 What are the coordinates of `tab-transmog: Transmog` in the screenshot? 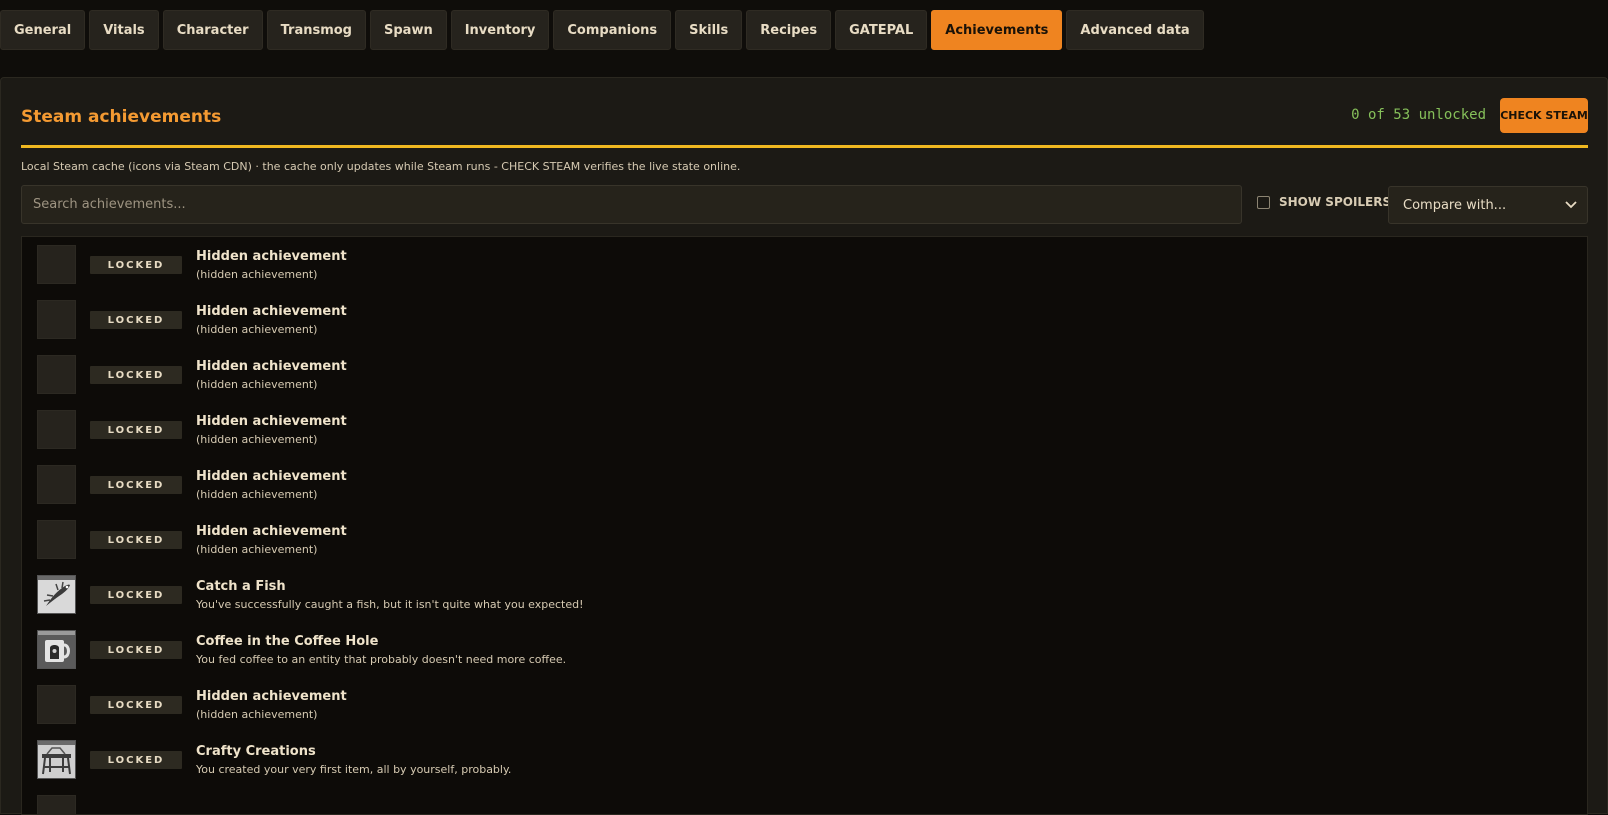 It's located at (316, 30).